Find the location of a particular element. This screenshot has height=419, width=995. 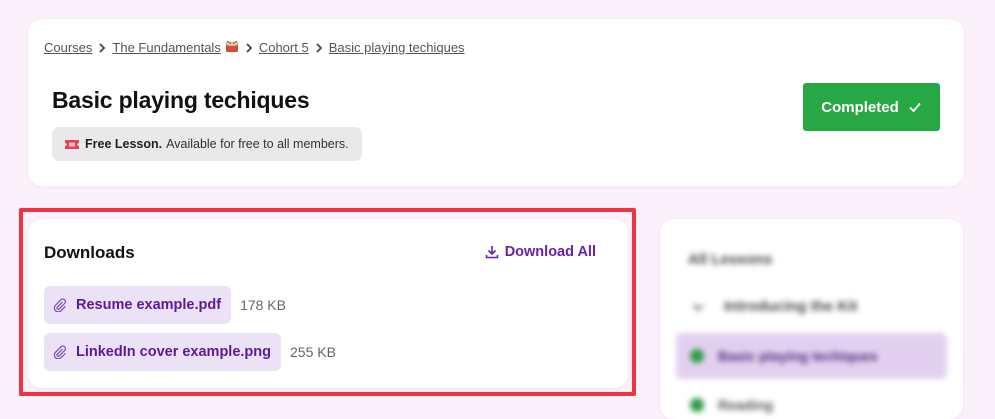

module-title: Introducing the Kit is located at coordinates (791, 306).